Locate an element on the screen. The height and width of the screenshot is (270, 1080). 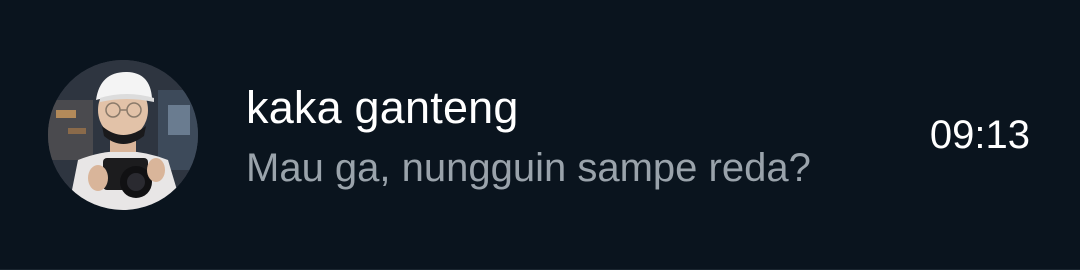
avatar is located at coordinates (123, 135).